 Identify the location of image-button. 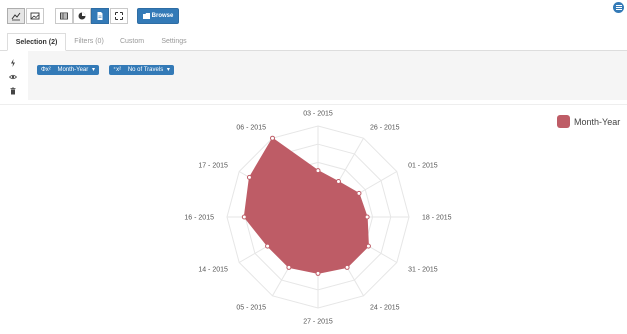
(35, 16).